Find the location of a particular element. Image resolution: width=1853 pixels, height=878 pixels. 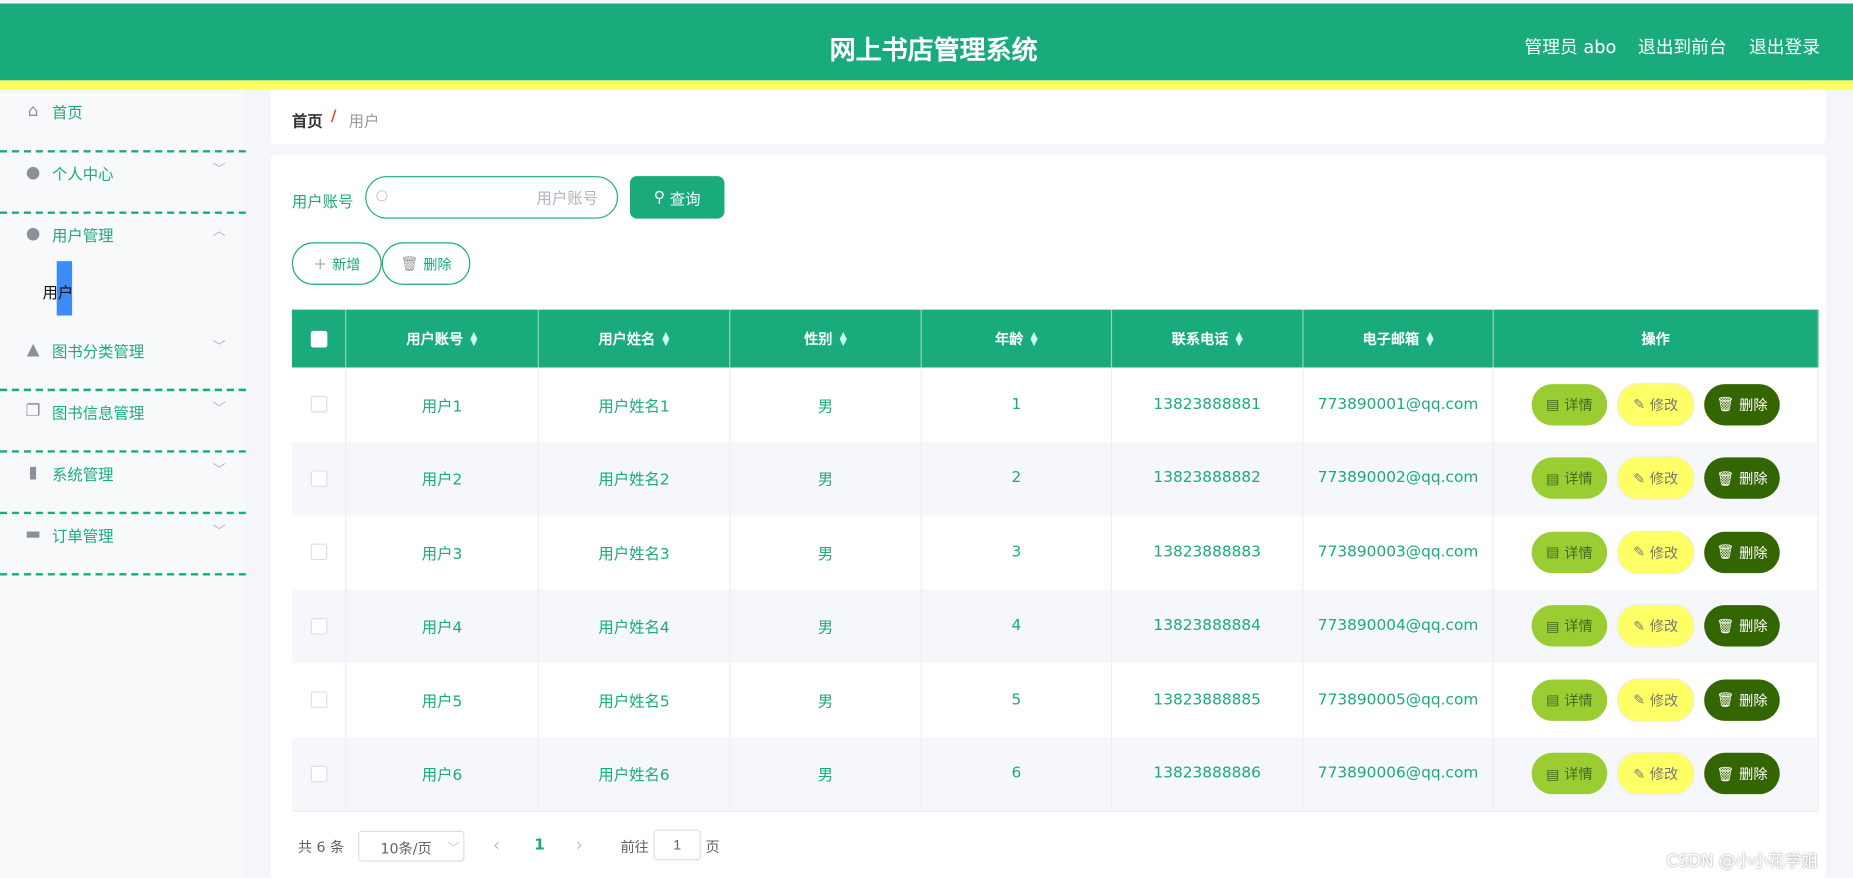

sidebar-item-6: ▬ 订单管理 ﹀ is located at coordinates (123, 544).